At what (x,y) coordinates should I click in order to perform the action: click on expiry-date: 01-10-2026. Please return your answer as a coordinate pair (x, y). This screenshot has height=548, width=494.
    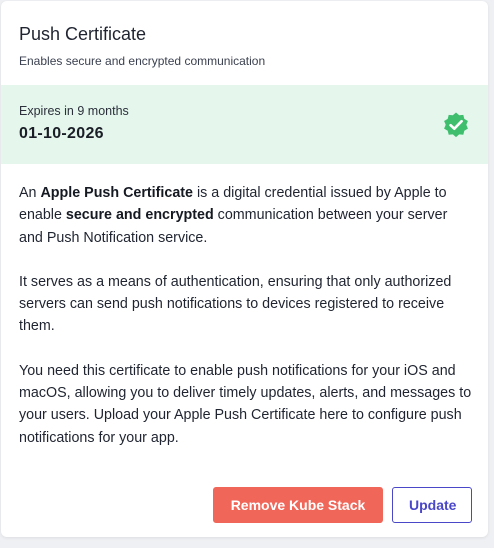
    Looking at the image, I should click on (61, 133).